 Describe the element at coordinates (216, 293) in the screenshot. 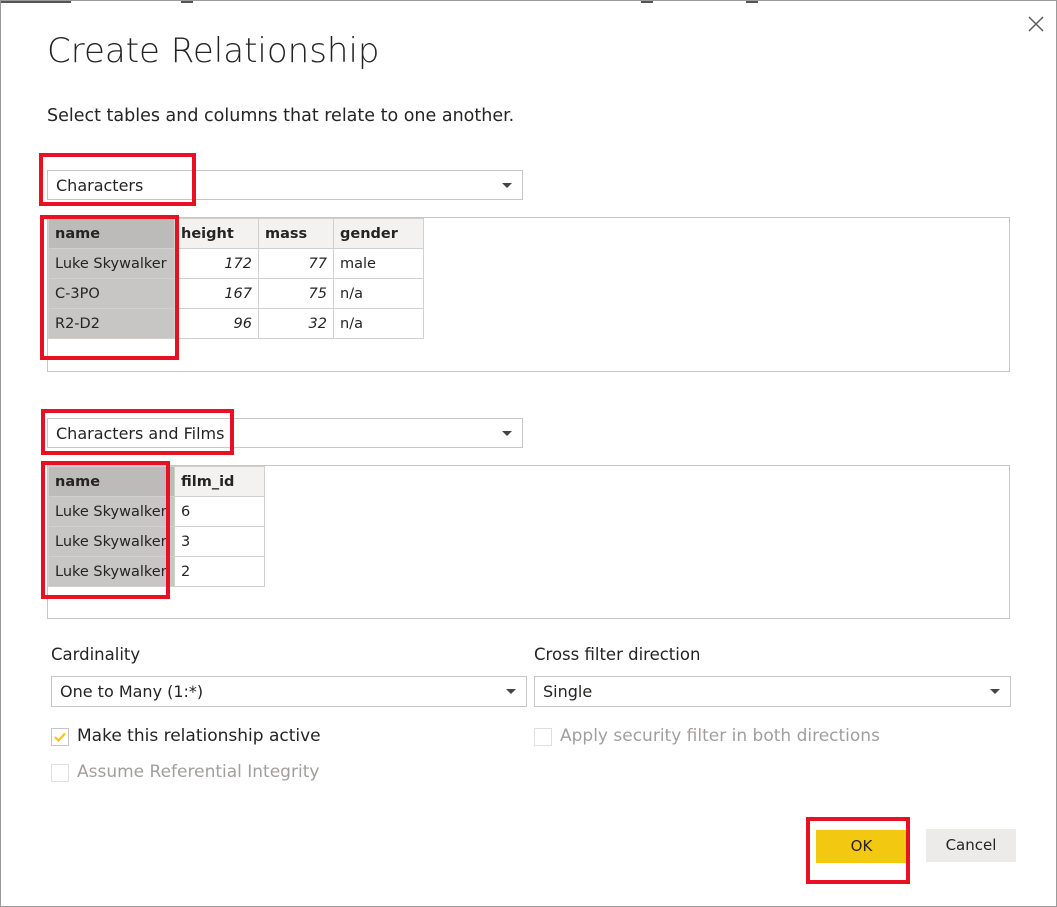

I see `table-cell: 167` at that location.